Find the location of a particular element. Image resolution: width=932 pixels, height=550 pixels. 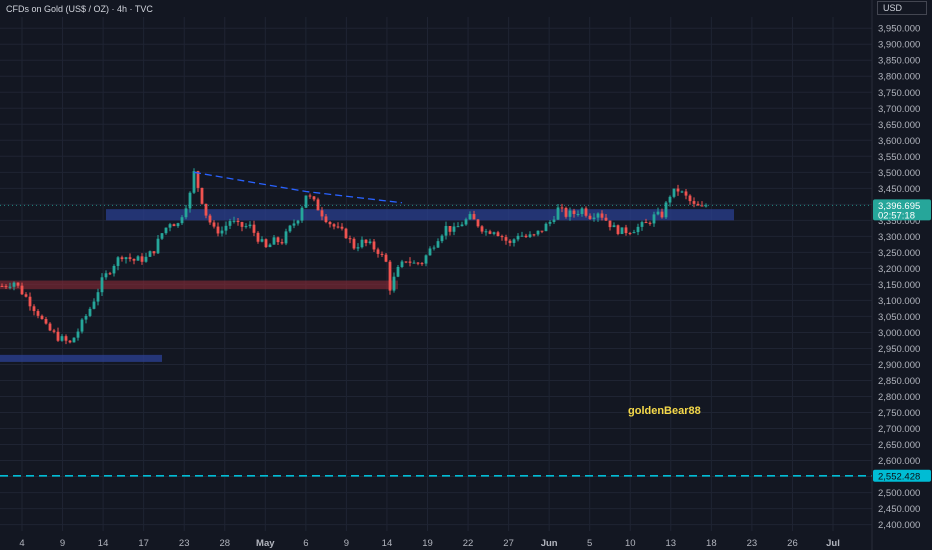

price-tick-label: 3,000.000 is located at coordinates (899, 333).